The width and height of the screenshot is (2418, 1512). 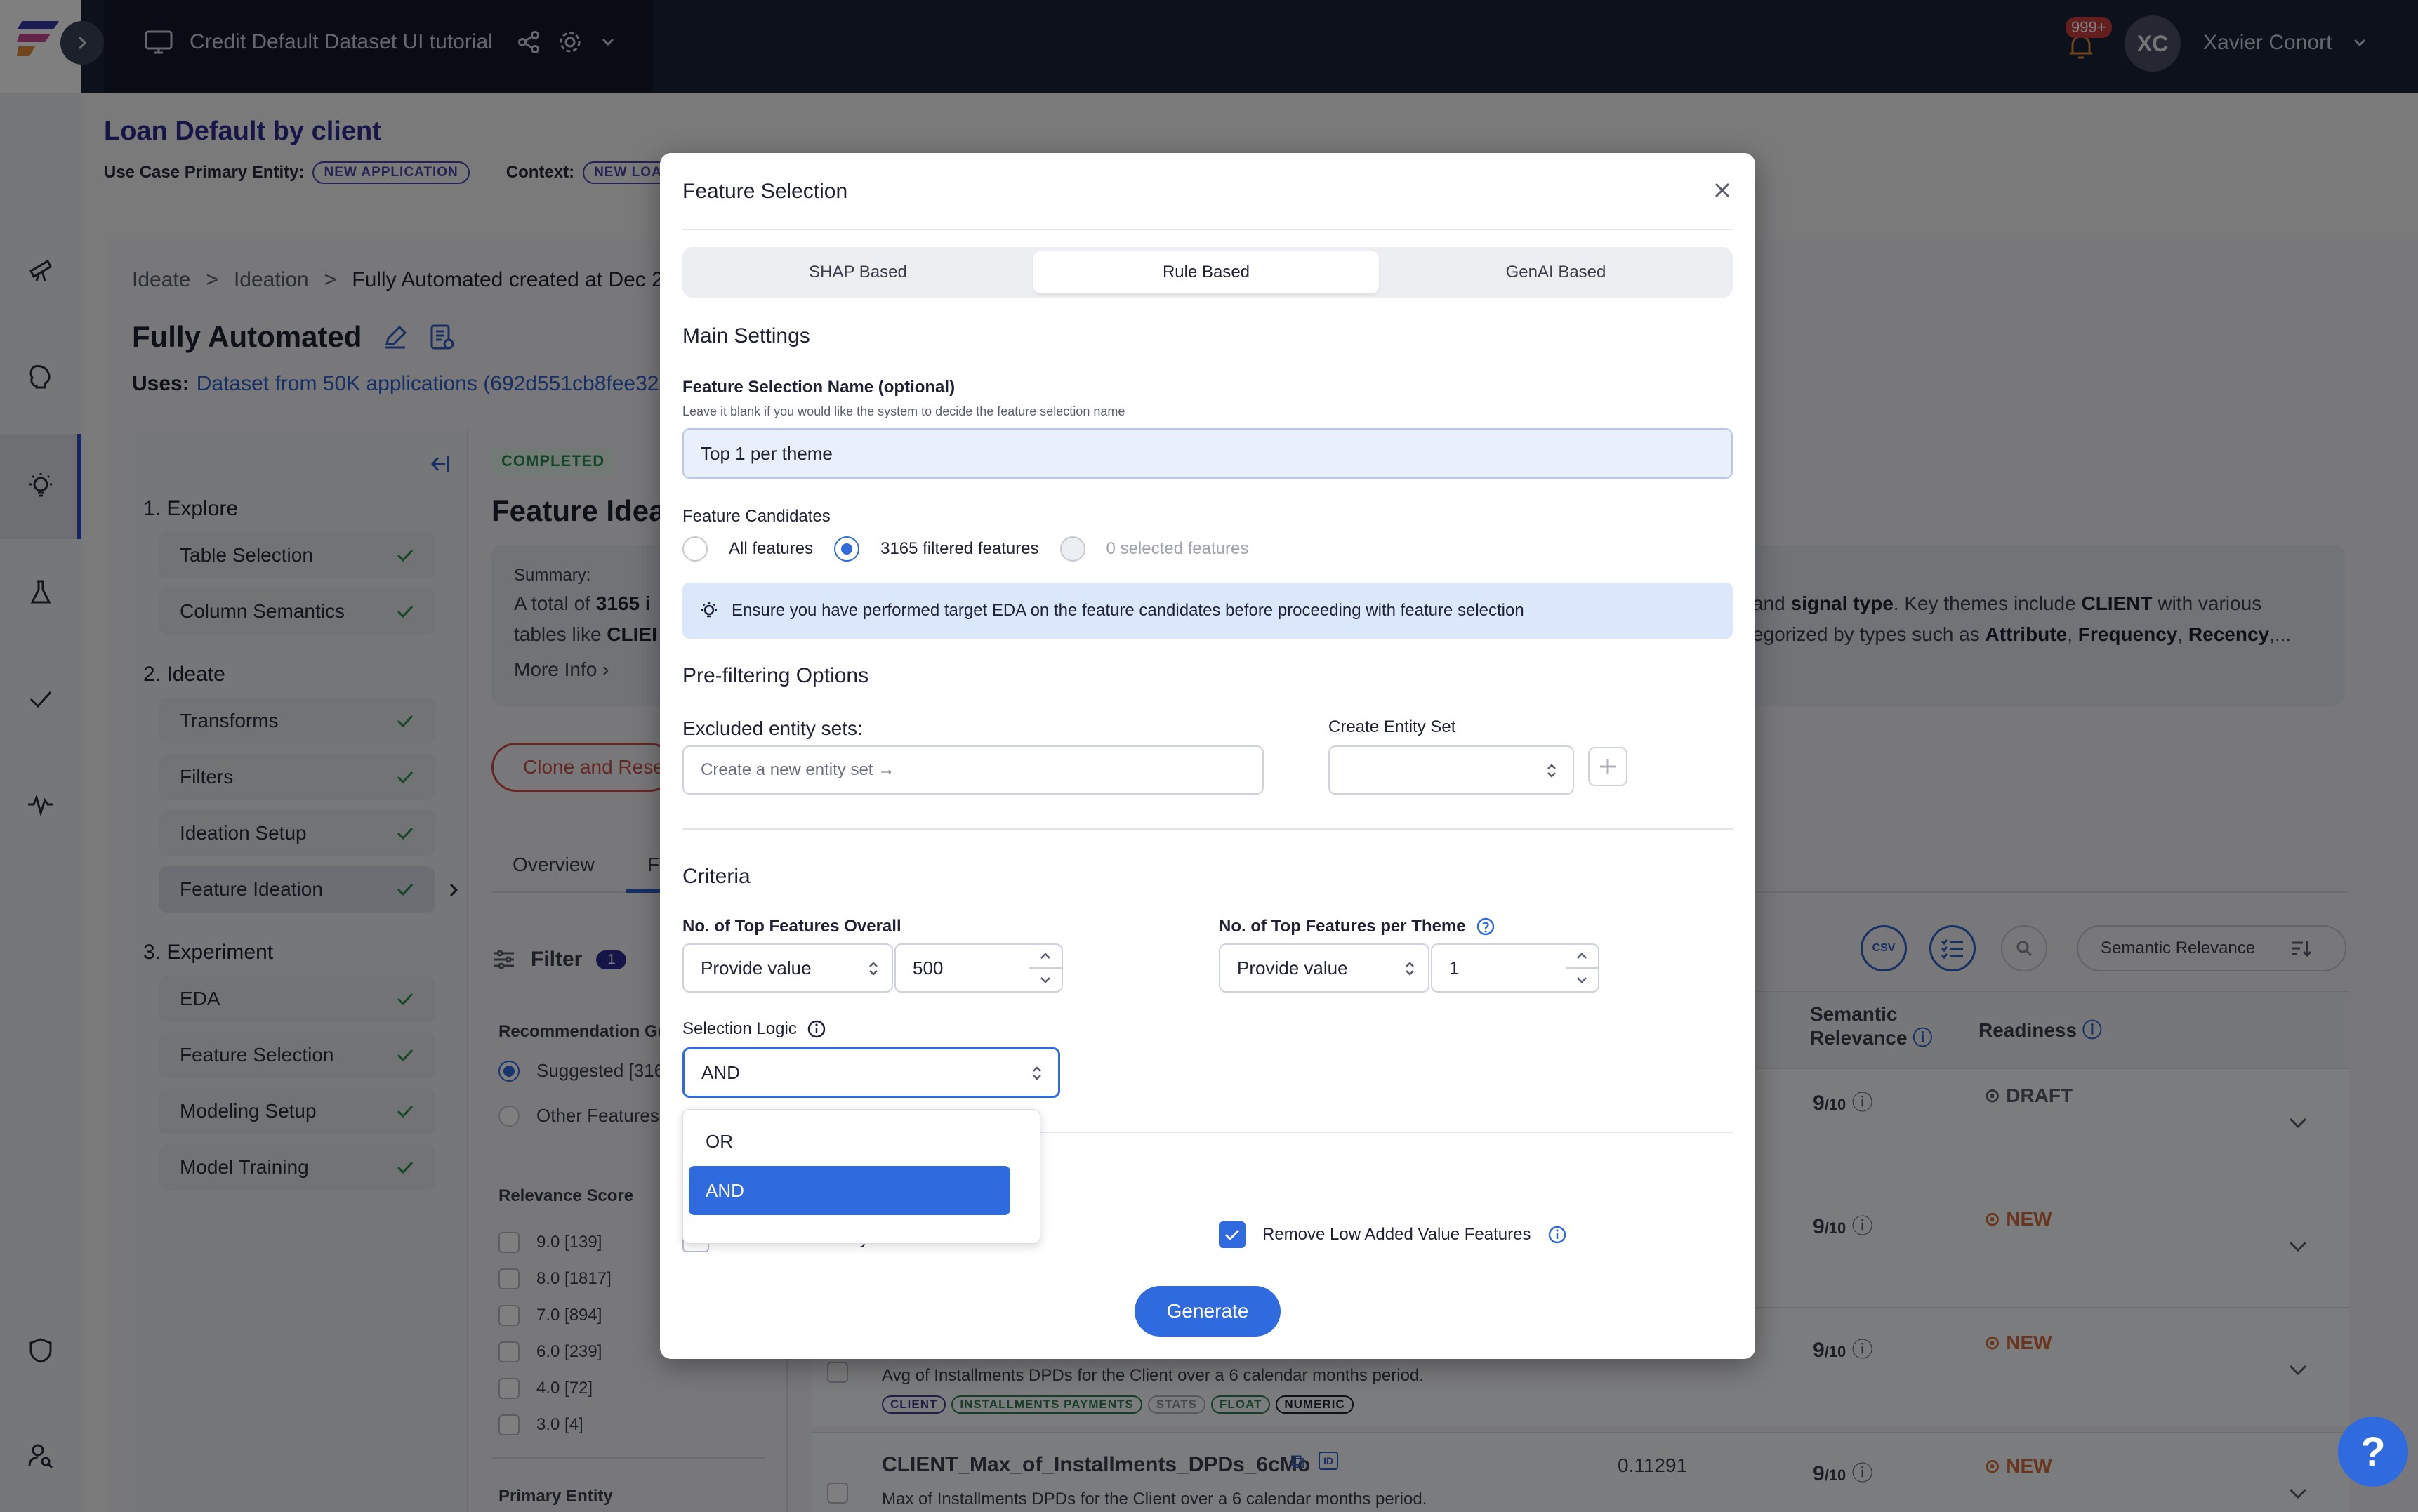 What do you see at coordinates (716, 876) in the screenshot?
I see `criteria-heading: Criteria` at bounding box center [716, 876].